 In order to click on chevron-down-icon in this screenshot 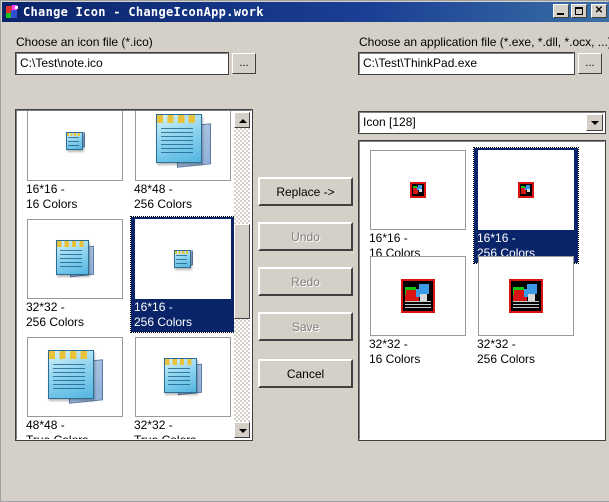, I will do `click(594, 122)`.